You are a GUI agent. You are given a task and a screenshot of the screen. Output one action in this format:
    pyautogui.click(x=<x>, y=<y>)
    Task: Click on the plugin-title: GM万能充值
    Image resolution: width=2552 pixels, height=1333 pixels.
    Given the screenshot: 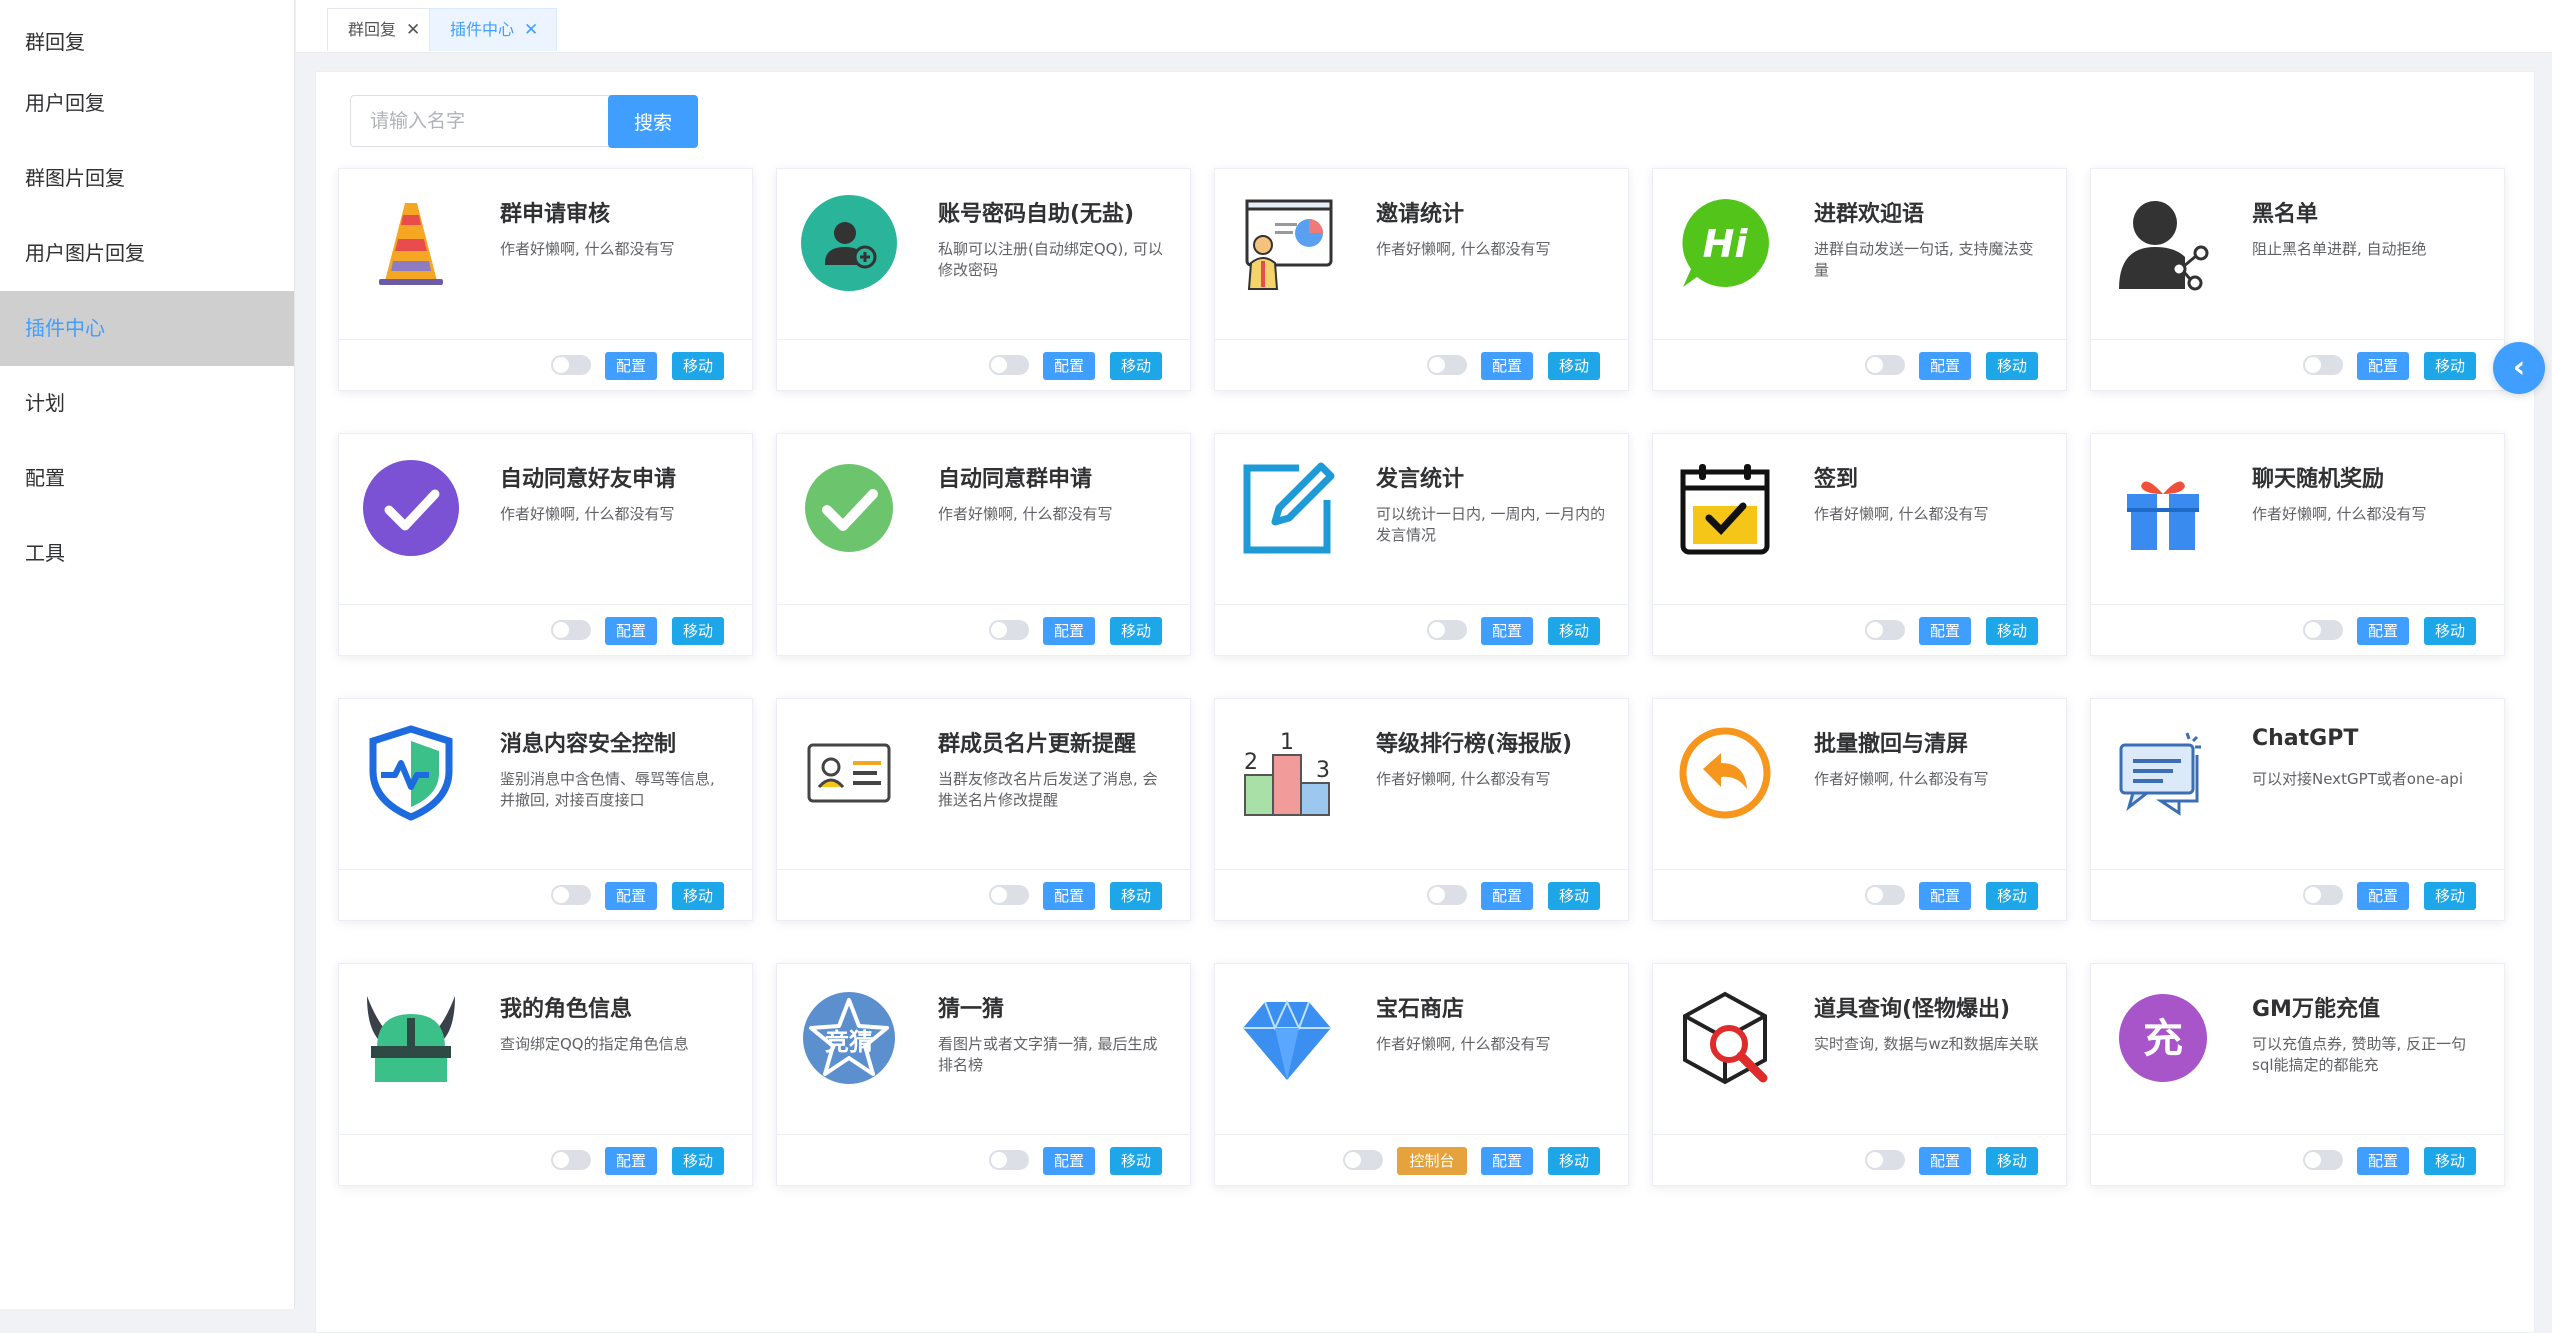 What is the action you would take?
    pyautogui.click(x=2316, y=1009)
    